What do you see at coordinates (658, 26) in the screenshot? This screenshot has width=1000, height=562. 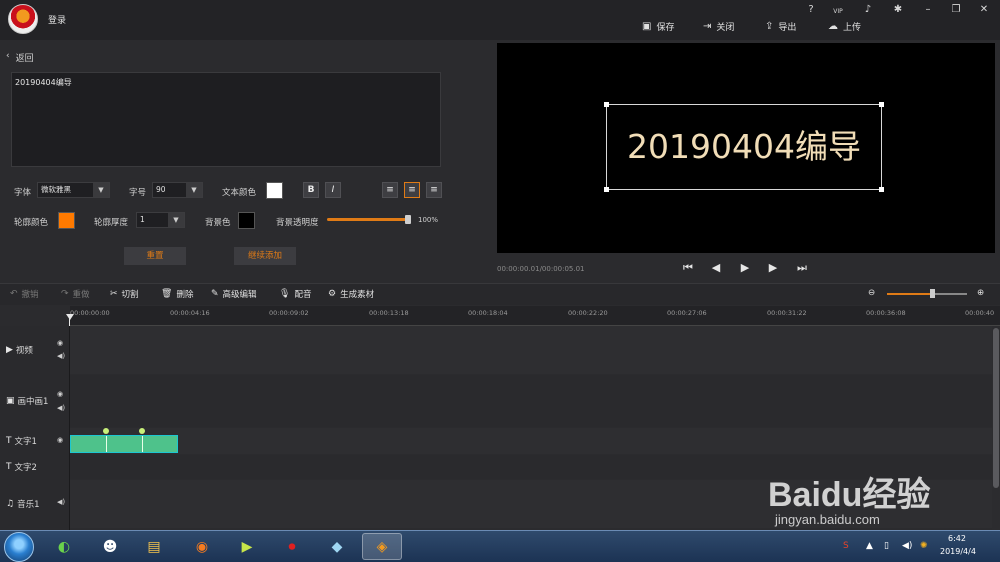 I see `save-button: ▣ 保存` at bounding box center [658, 26].